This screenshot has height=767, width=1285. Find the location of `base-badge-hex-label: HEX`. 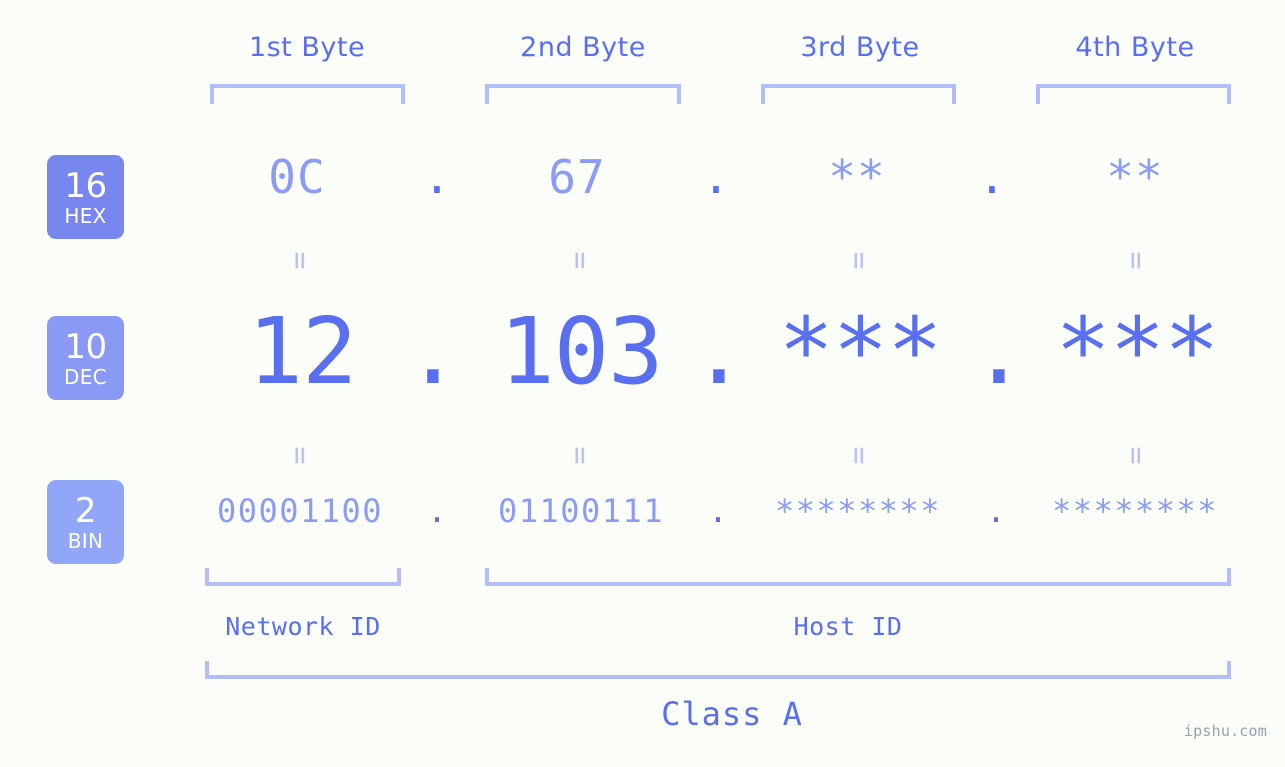

base-badge-hex-label: HEX is located at coordinates (85, 215).